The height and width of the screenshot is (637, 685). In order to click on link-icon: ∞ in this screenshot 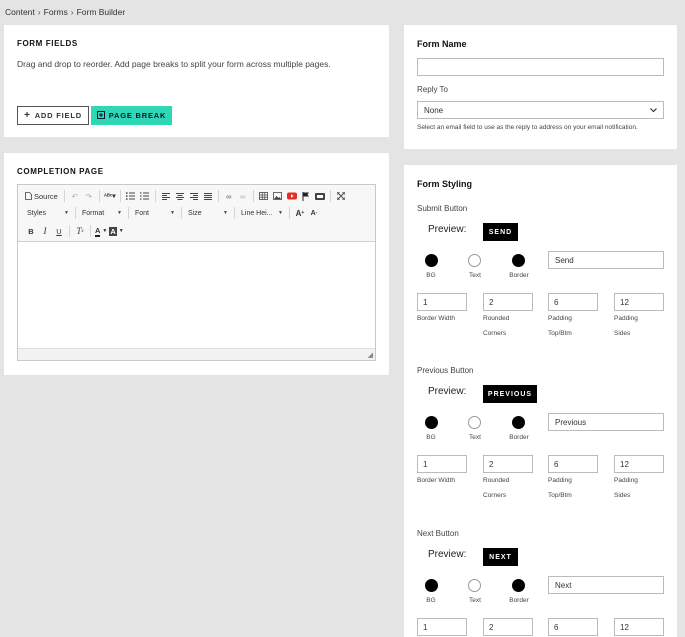, I will do `click(229, 196)`.